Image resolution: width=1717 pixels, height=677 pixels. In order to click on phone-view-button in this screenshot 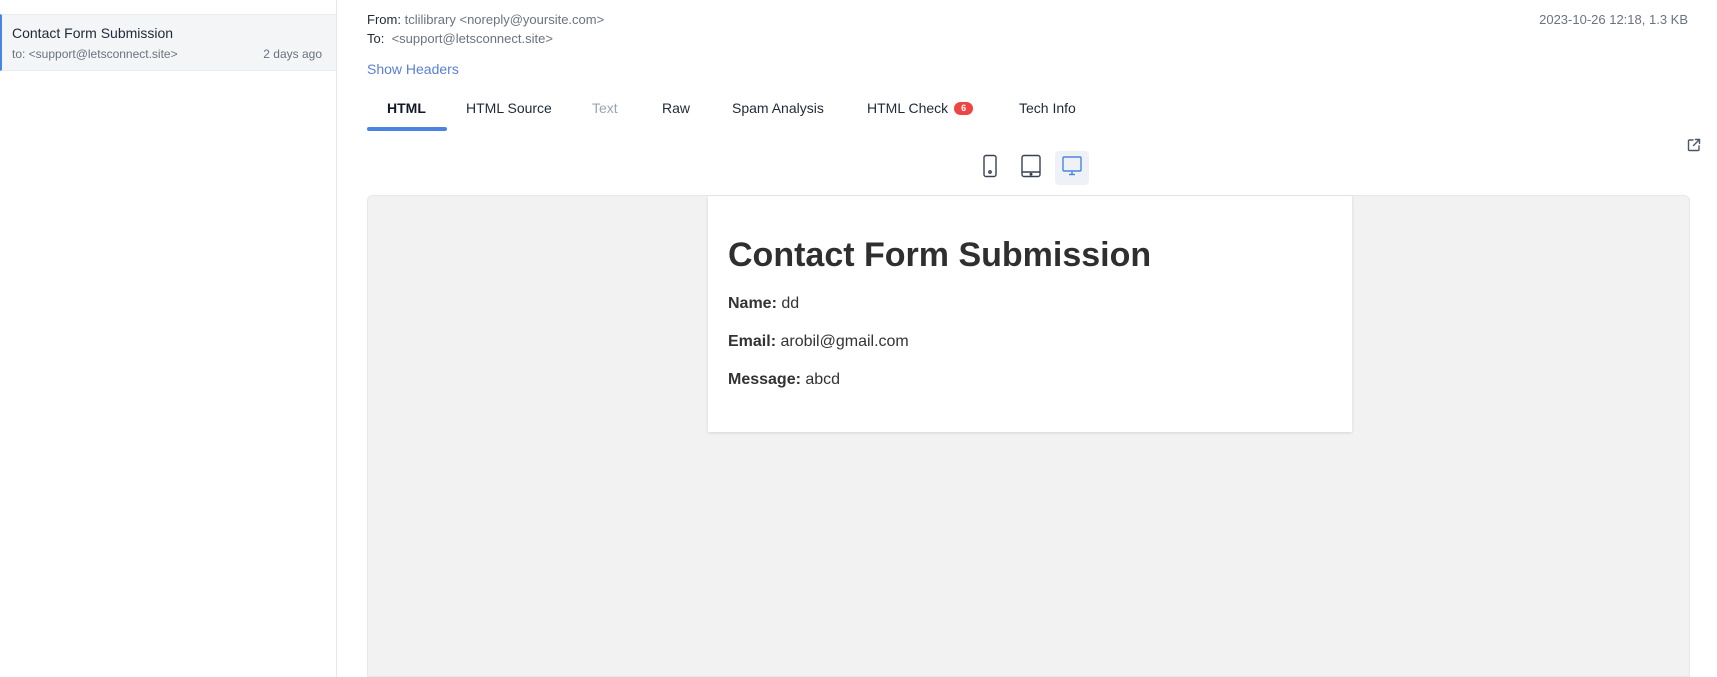, I will do `click(990, 168)`.